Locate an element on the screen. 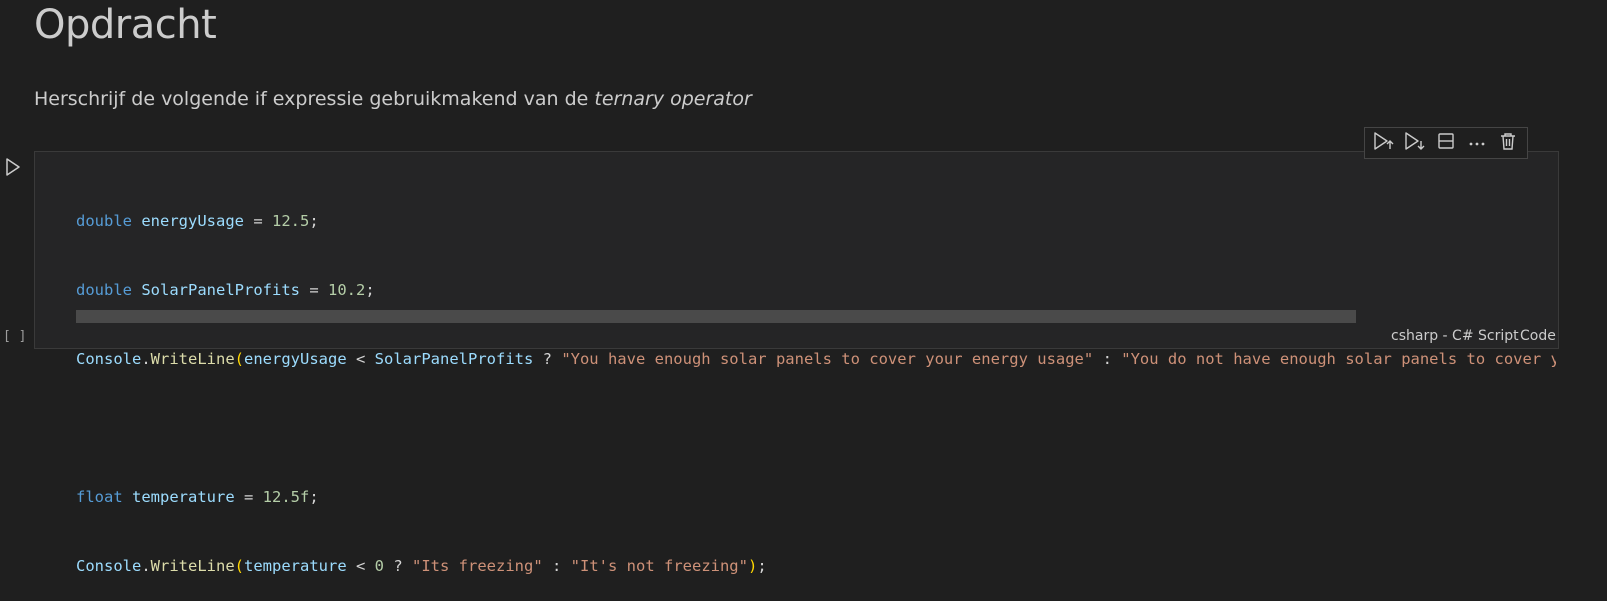 This screenshot has height=601, width=1607. more-icon is located at coordinates (1477, 143).